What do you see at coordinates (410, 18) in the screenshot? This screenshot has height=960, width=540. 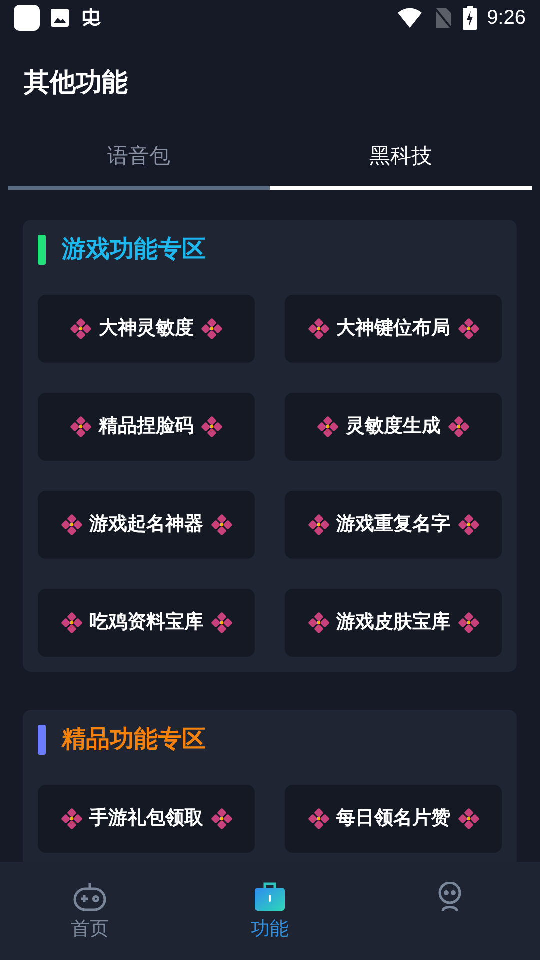 I see `wifi-icon` at bounding box center [410, 18].